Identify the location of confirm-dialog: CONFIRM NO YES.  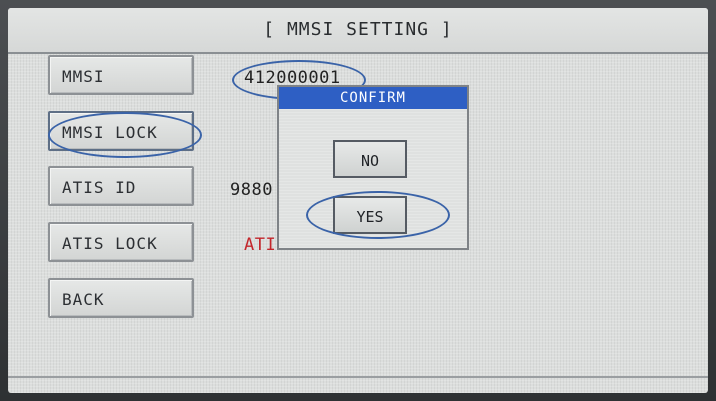
(373, 167).